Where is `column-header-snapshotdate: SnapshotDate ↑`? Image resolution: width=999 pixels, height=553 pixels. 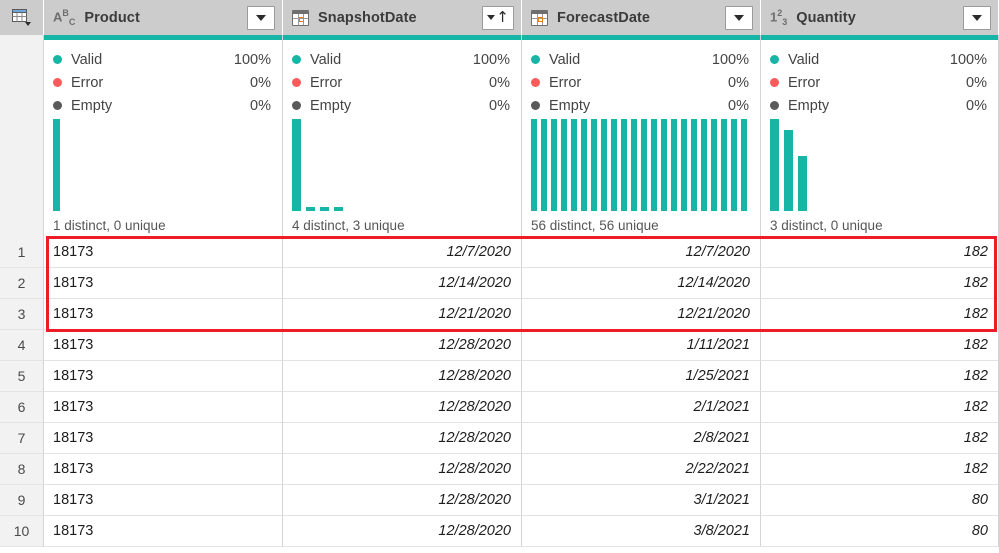
column-header-snapshotdate: SnapshotDate ↑ is located at coordinates (402, 17).